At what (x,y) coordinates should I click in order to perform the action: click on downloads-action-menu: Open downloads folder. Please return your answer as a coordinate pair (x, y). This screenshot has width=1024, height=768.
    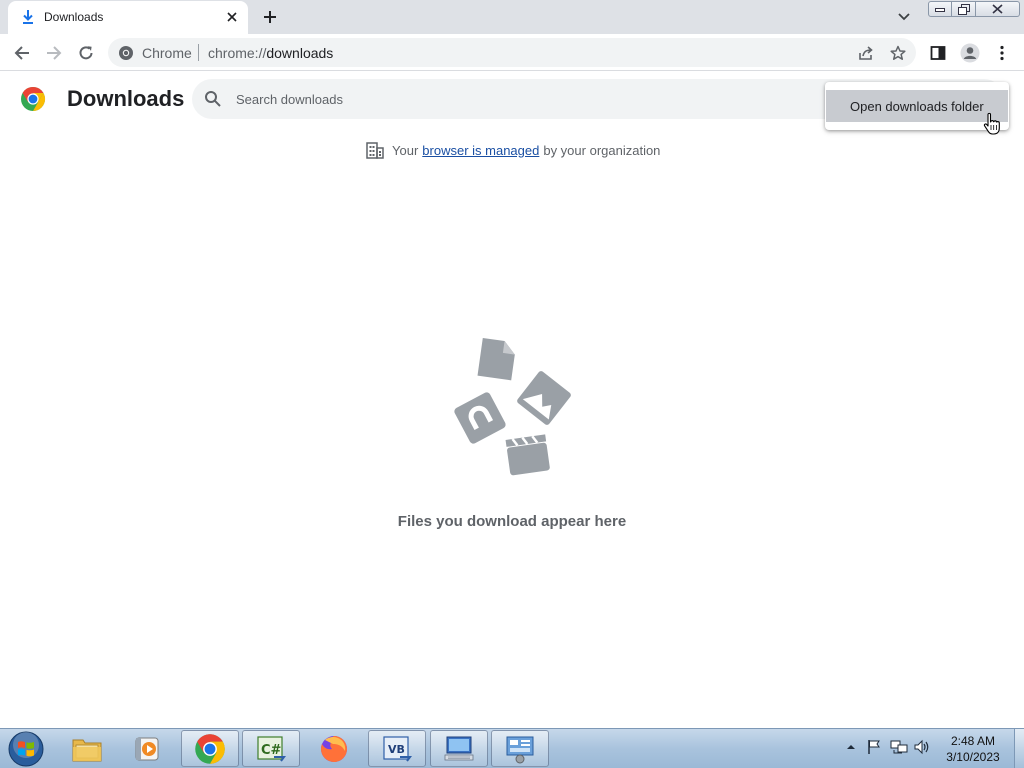
    Looking at the image, I should click on (917, 106).